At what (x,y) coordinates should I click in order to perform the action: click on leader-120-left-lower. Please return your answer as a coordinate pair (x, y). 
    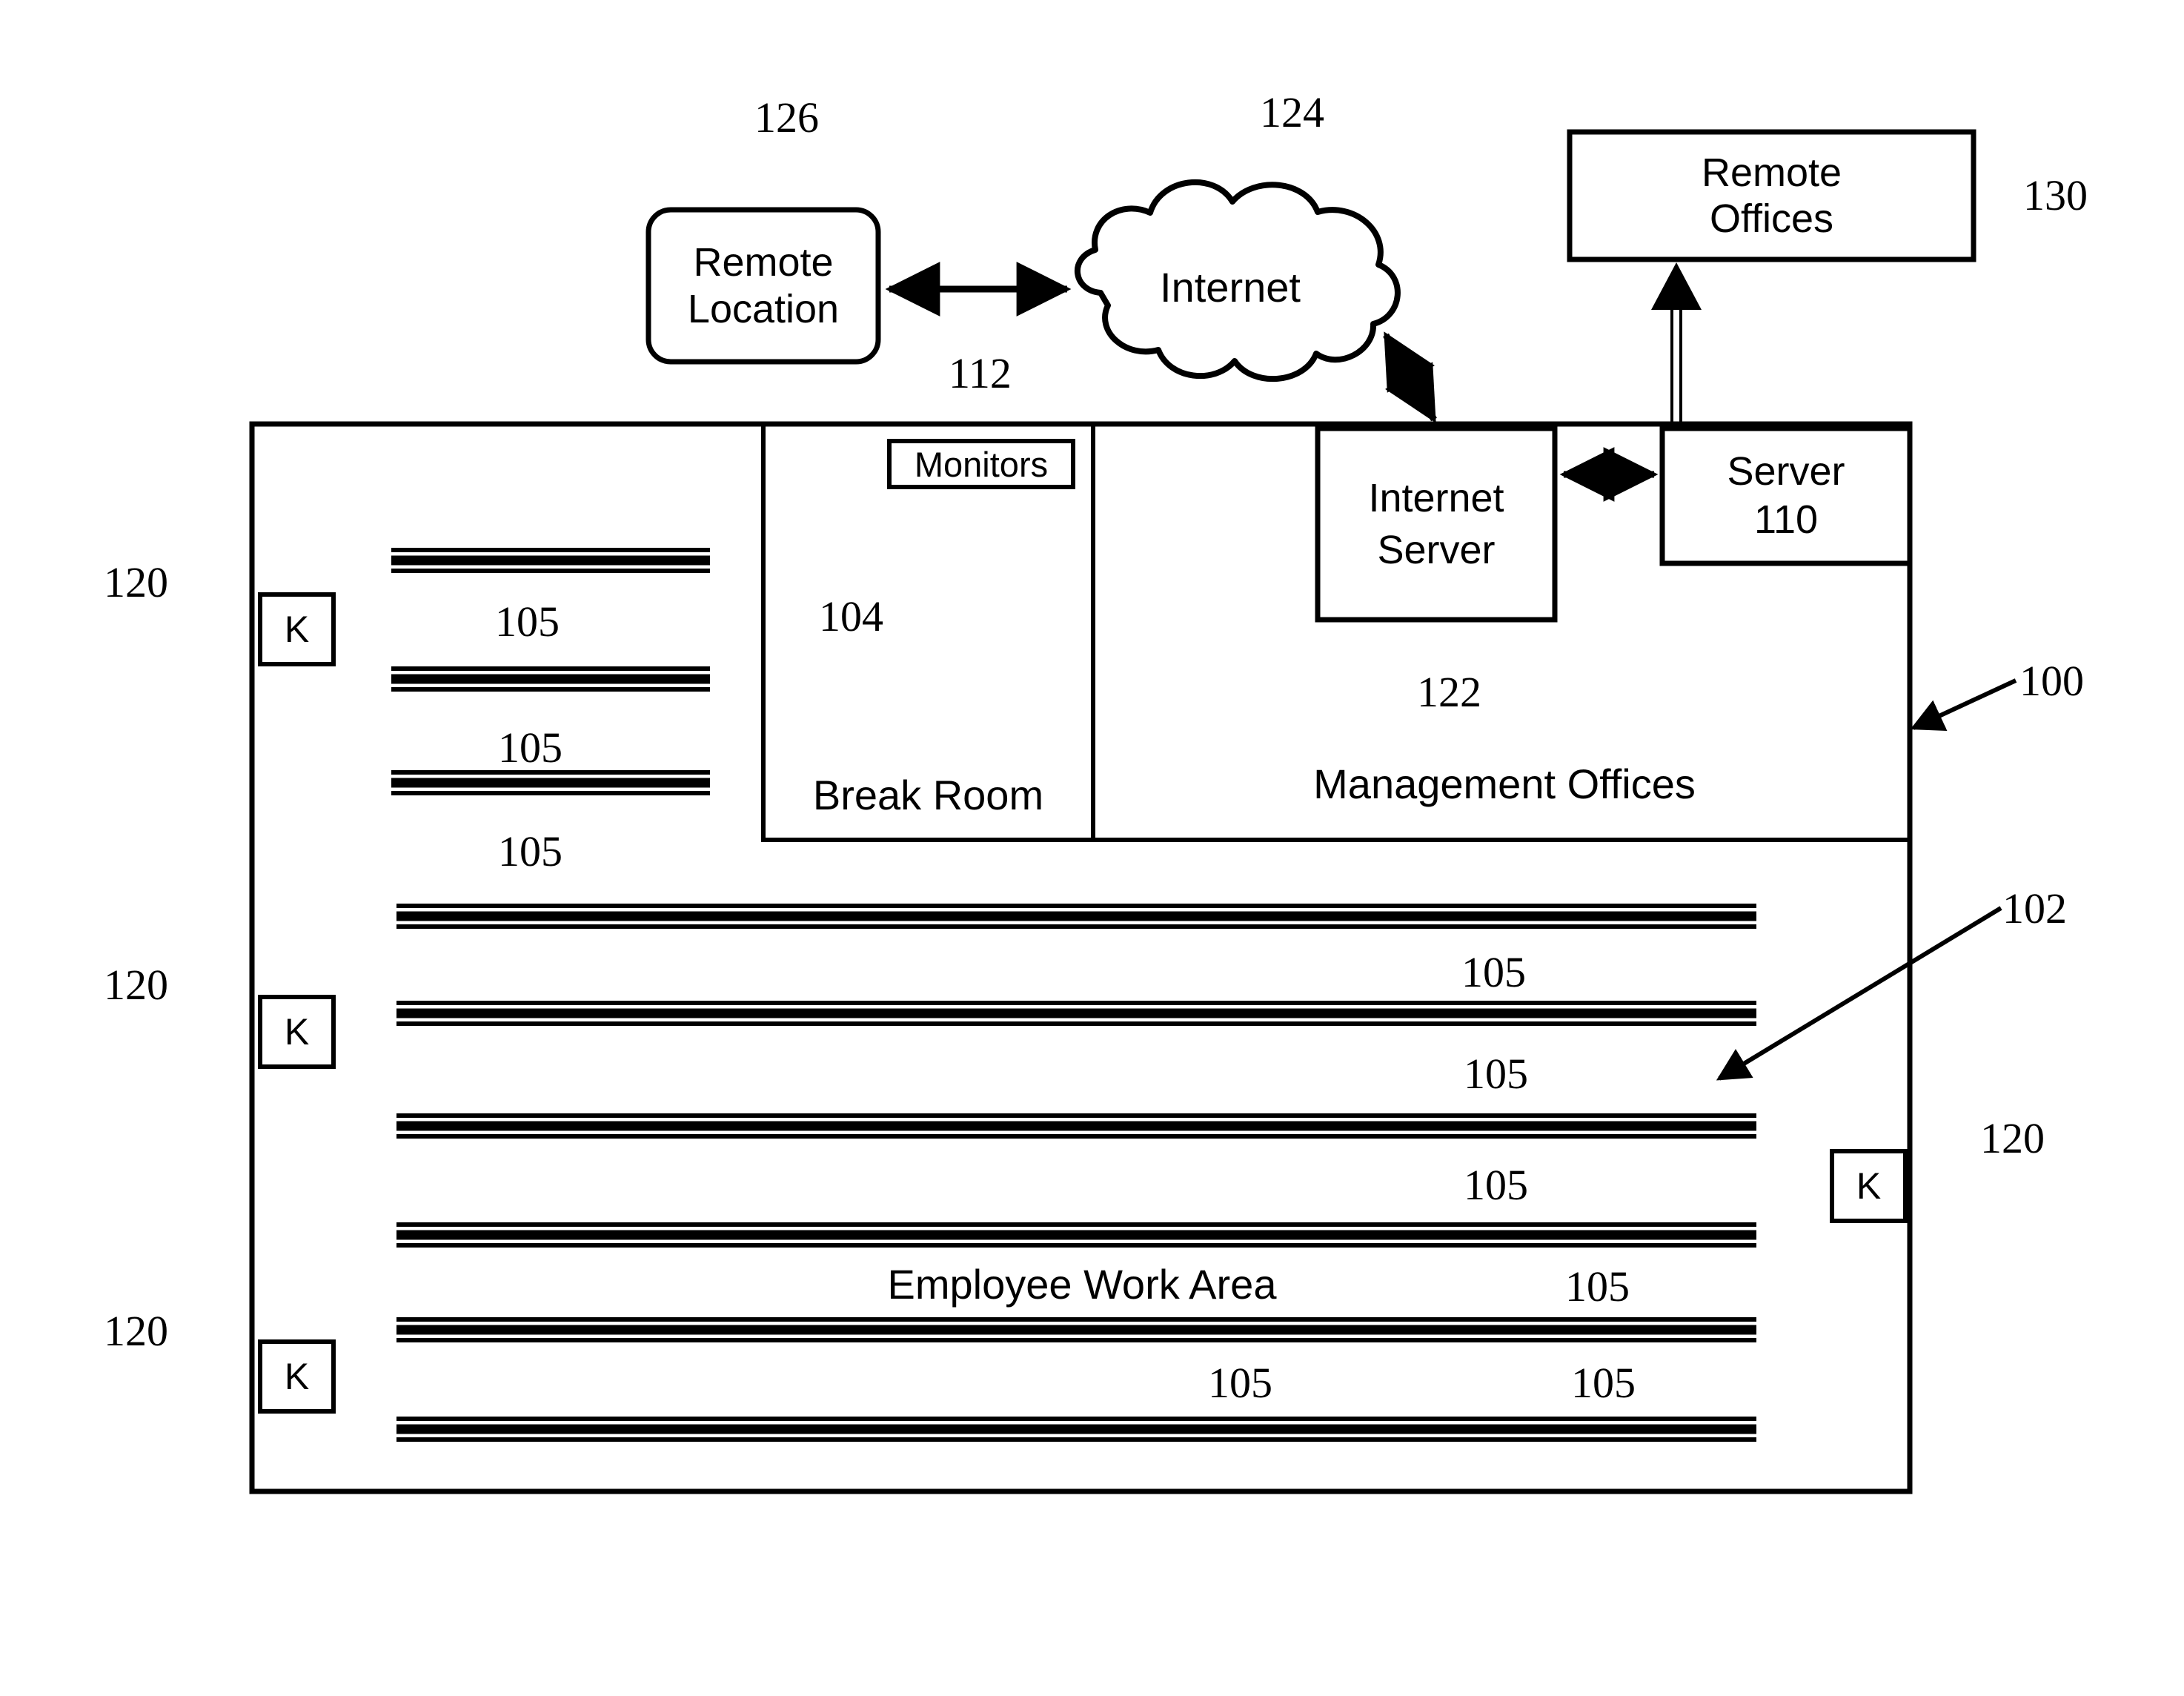
    Looking at the image, I should click on (223, 1369).